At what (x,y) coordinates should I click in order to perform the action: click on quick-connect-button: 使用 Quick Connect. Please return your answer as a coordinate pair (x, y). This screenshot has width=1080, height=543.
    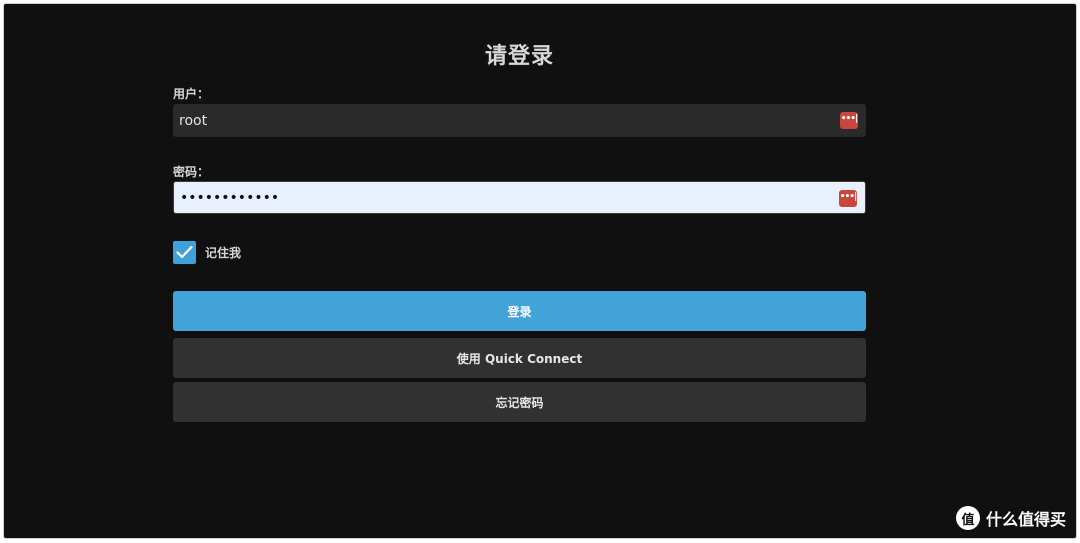
    Looking at the image, I should click on (519, 358).